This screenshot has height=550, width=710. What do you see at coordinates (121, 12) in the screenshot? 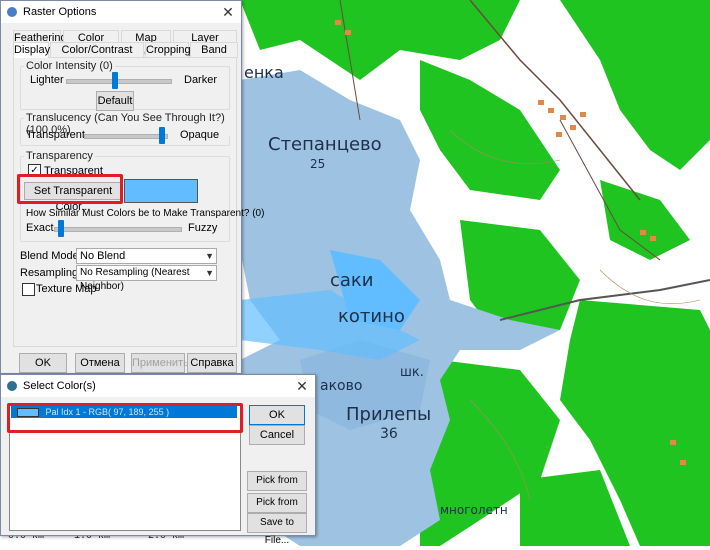
I see `raster-options-titlebar: Raster Options ✕` at bounding box center [121, 12].